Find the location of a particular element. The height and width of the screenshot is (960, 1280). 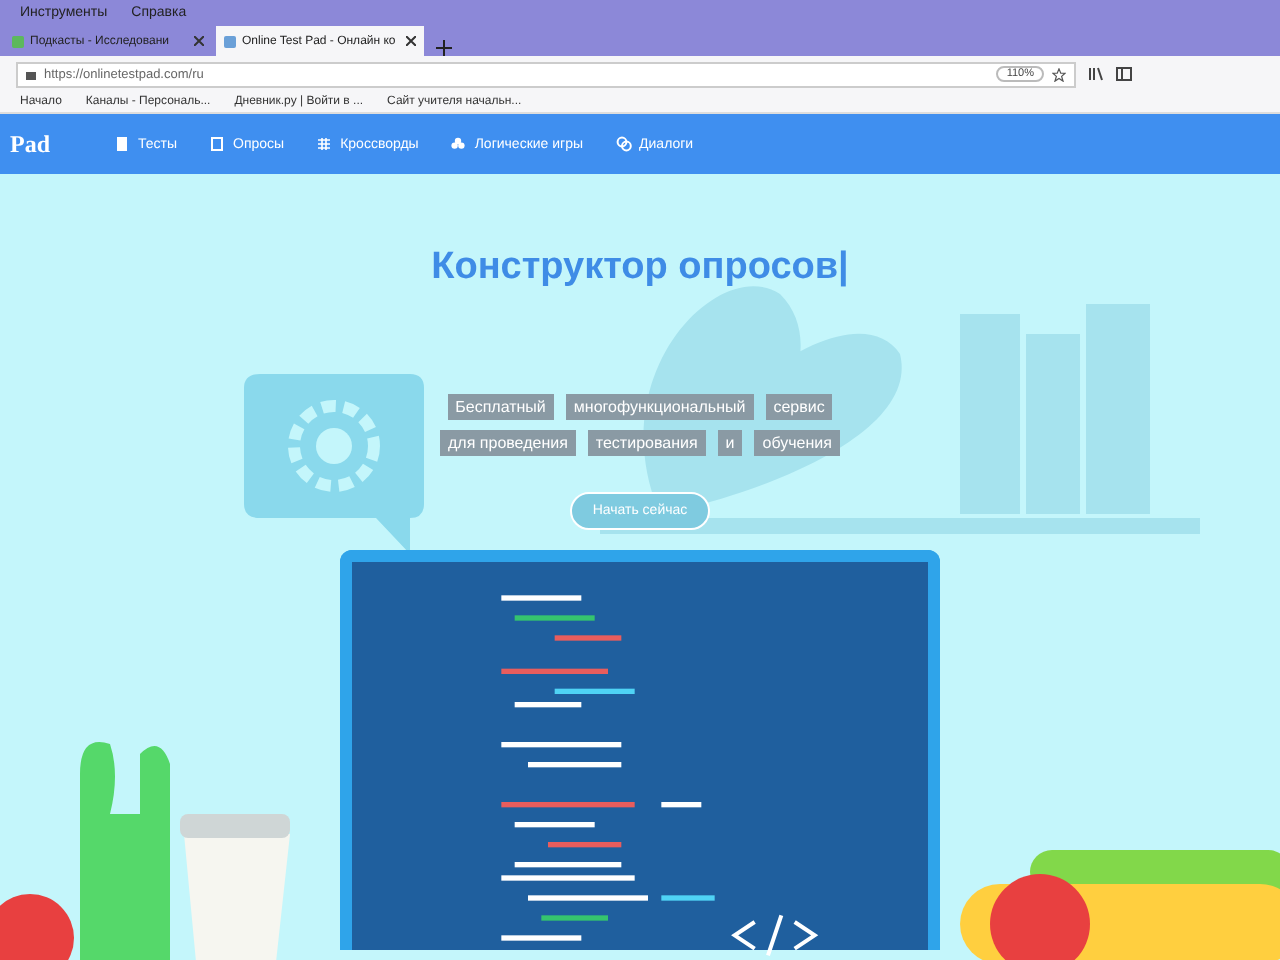

tagline-word: и is located at coordinates (730, 443).